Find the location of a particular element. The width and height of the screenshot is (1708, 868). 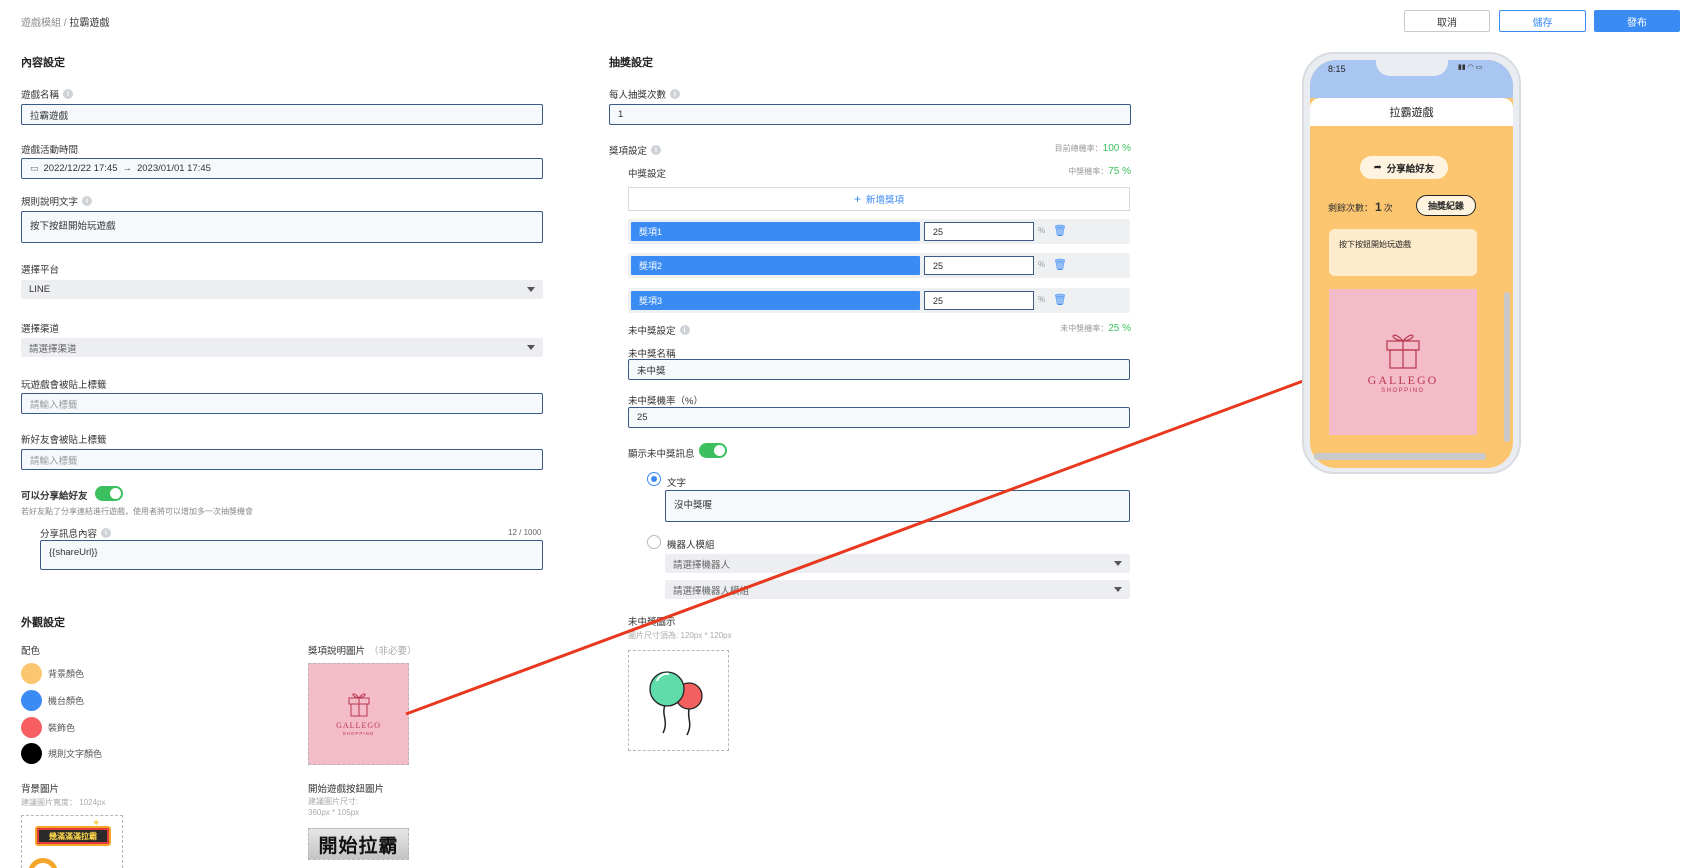

preview-share-label: 分享給好友 is located at coordinates (1410, 169).